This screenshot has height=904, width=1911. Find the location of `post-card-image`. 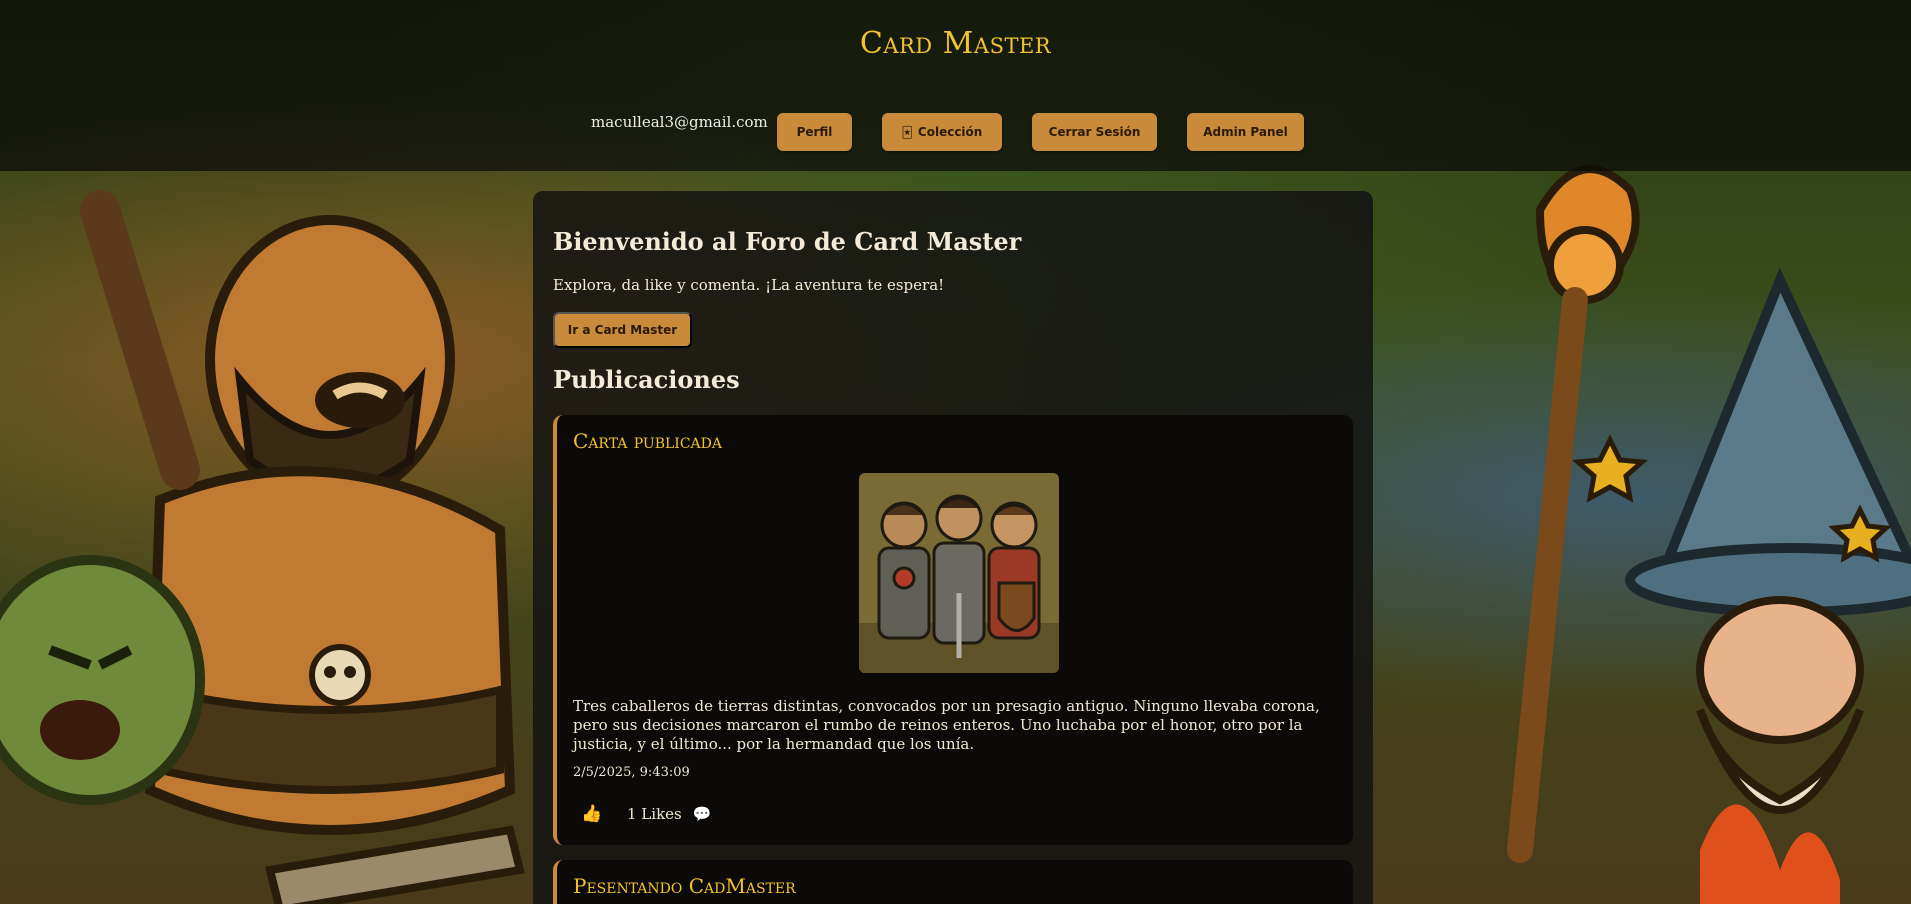

post-card-image is located at coordinates (959, 573).